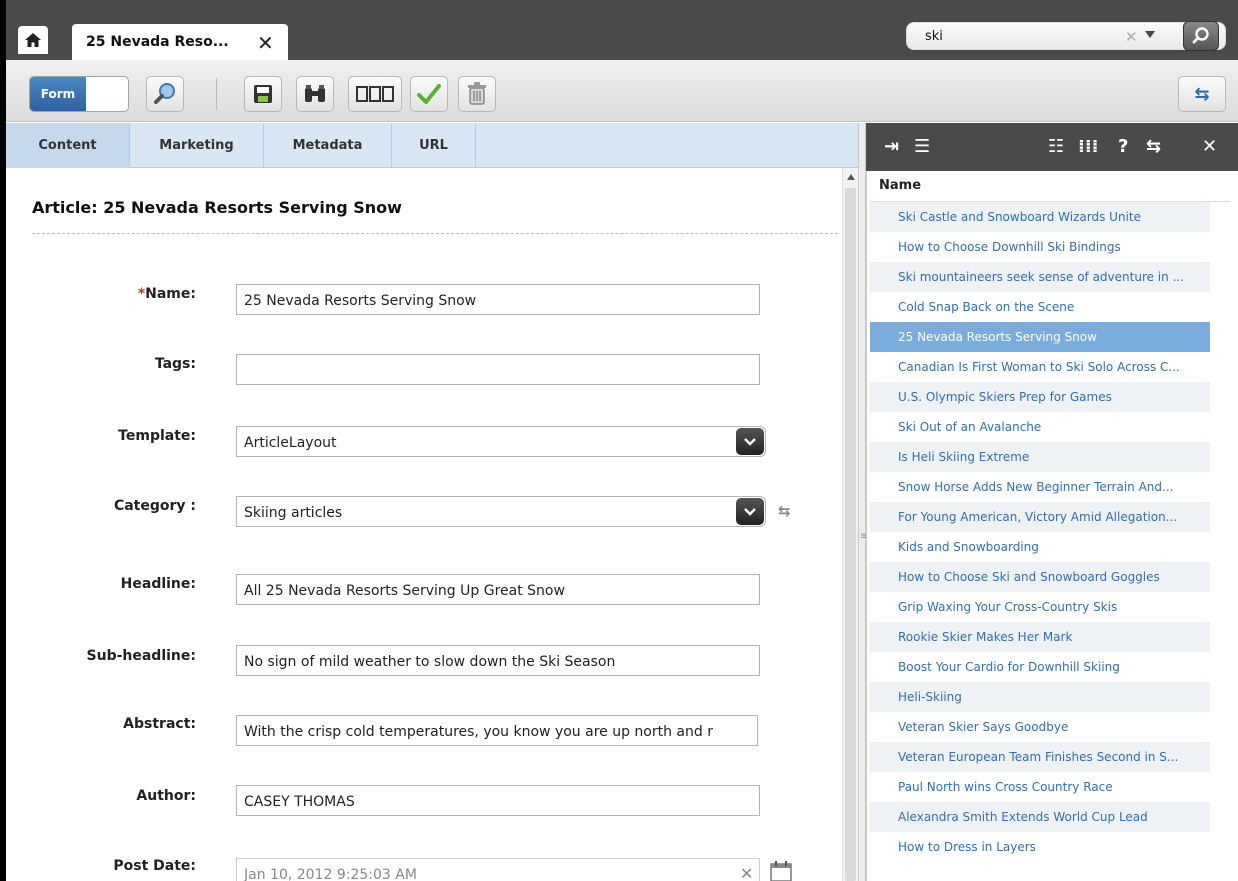  What do you see at coordinates (328, 145) in the screenshot?
I see `tab-metadata: Metadata` at bounding box center [328, 145].